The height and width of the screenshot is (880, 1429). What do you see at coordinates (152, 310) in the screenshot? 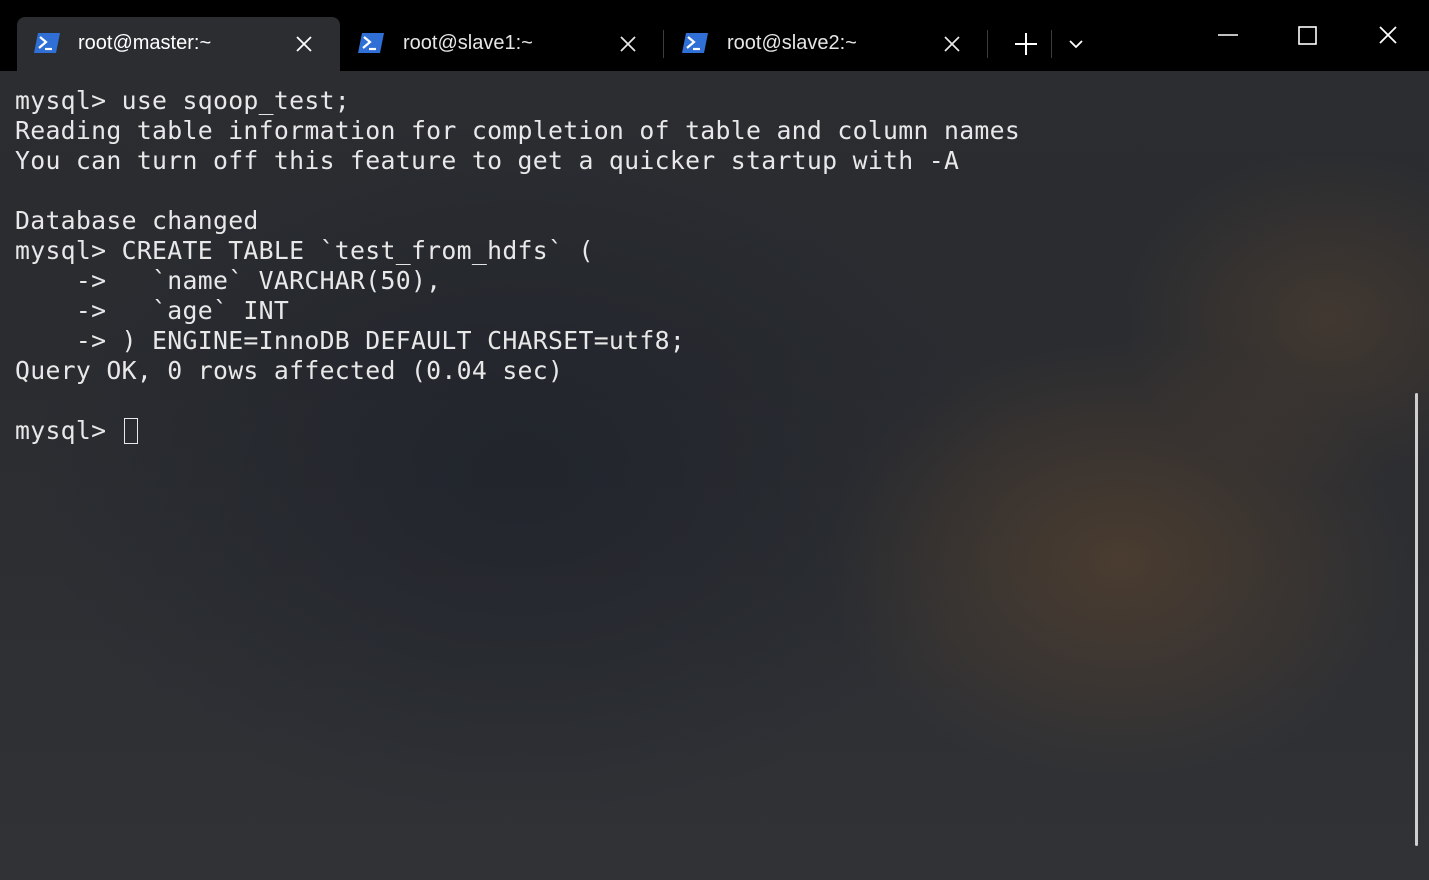
I see `terminal-line: -> `age` INT` at bounding box center [152, 310].